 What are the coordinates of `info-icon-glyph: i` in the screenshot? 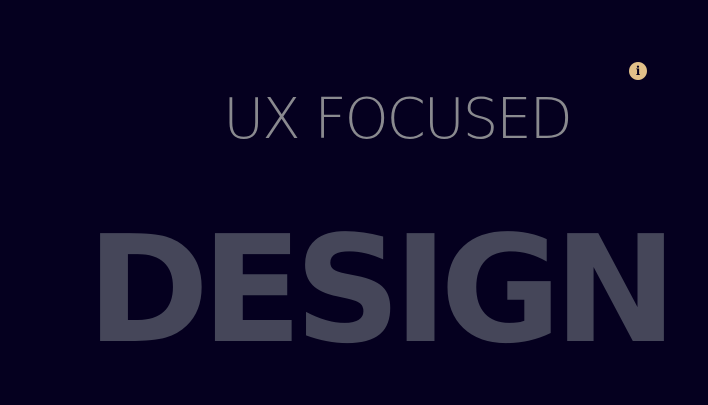 It's located at (638, 71).